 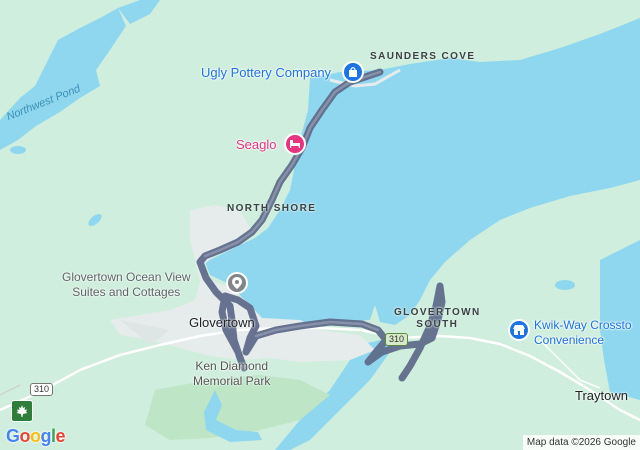 I want to click on kwik-way-label: Kwik-Way Crossto Convenience, so click(x=583, y=333).